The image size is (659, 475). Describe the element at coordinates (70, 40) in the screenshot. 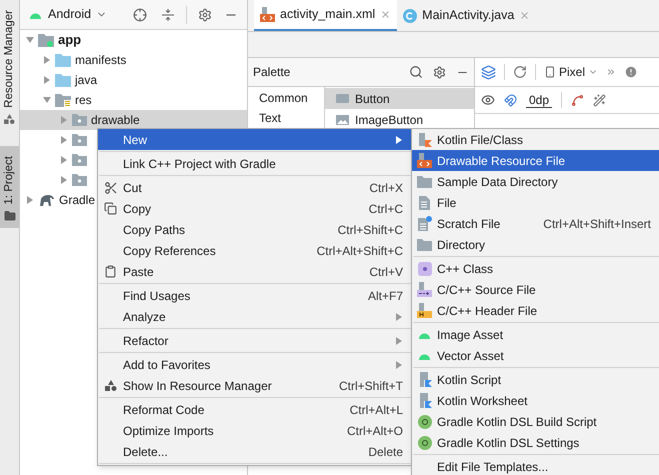

I see `tree-item-label: app` at that location.